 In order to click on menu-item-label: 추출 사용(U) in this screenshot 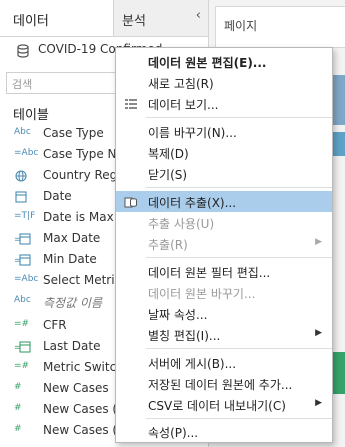, I will do `click(181, 224)`.